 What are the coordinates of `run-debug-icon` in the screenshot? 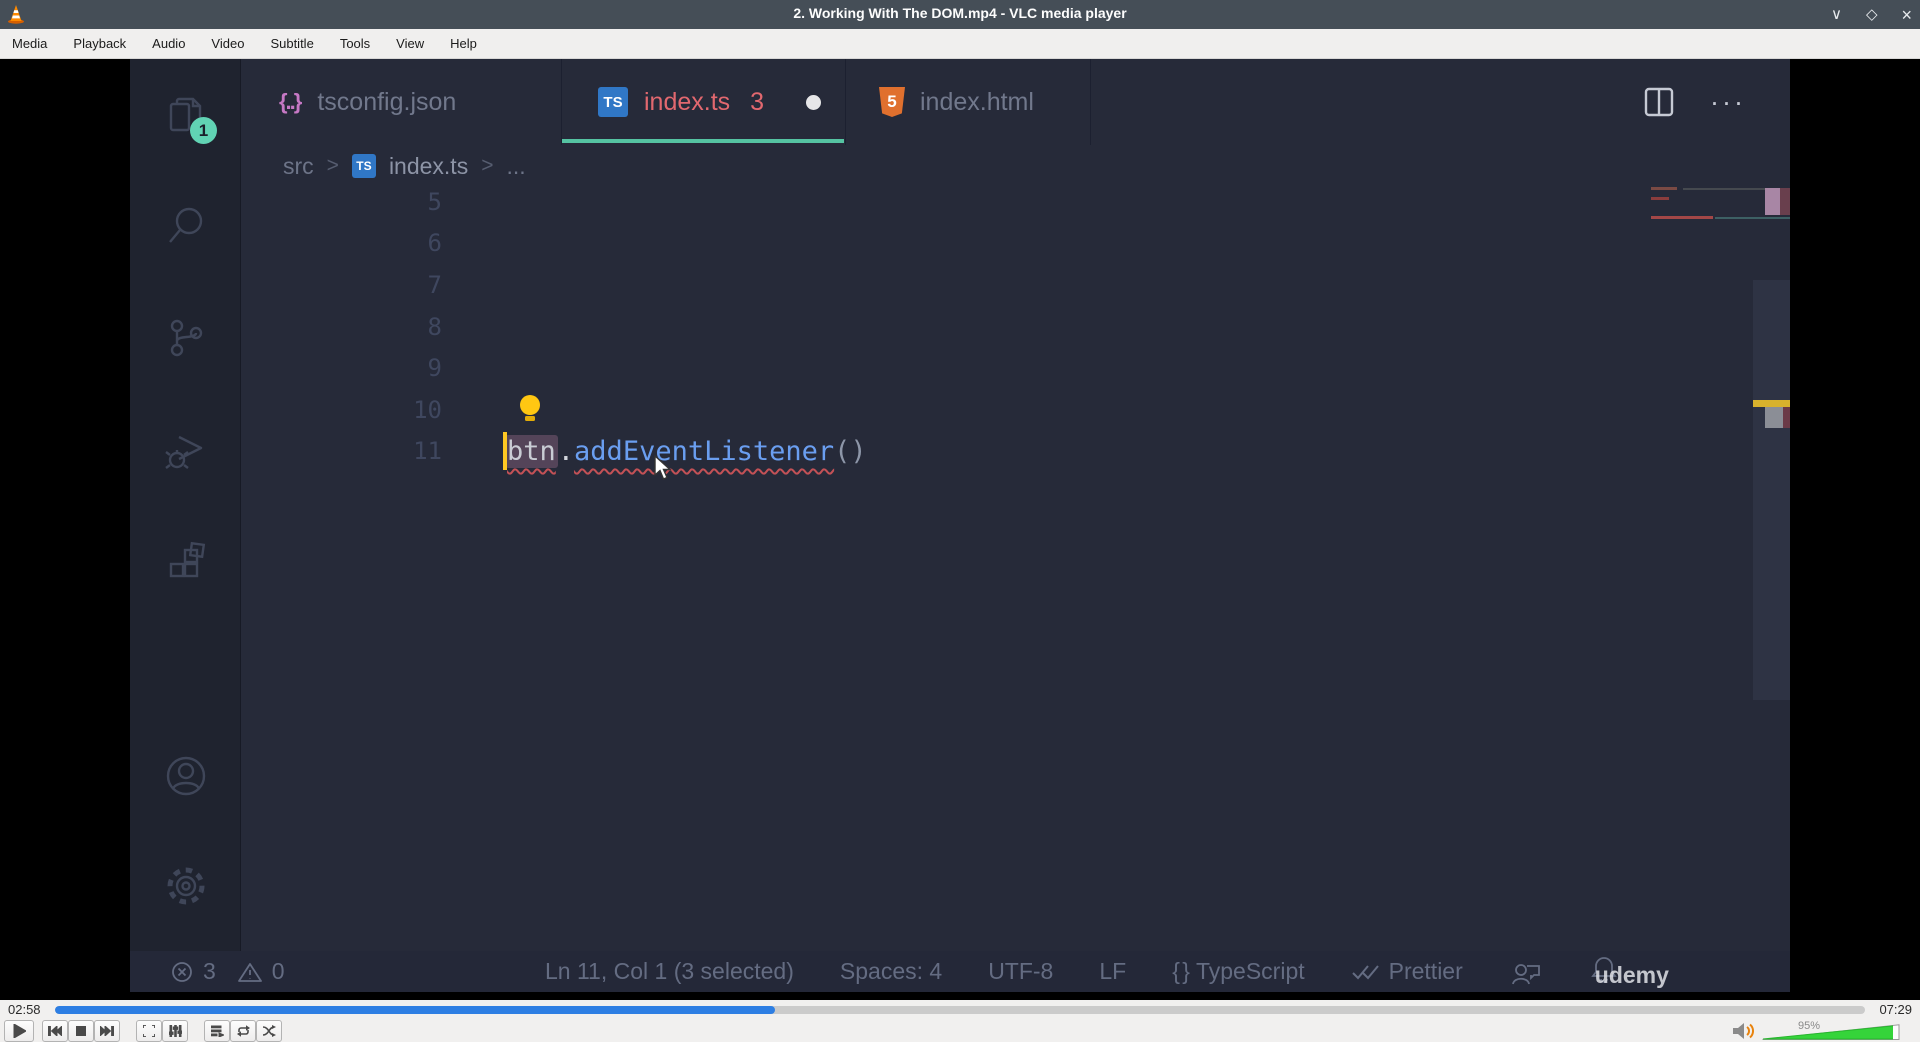 It's located at (186, 450).